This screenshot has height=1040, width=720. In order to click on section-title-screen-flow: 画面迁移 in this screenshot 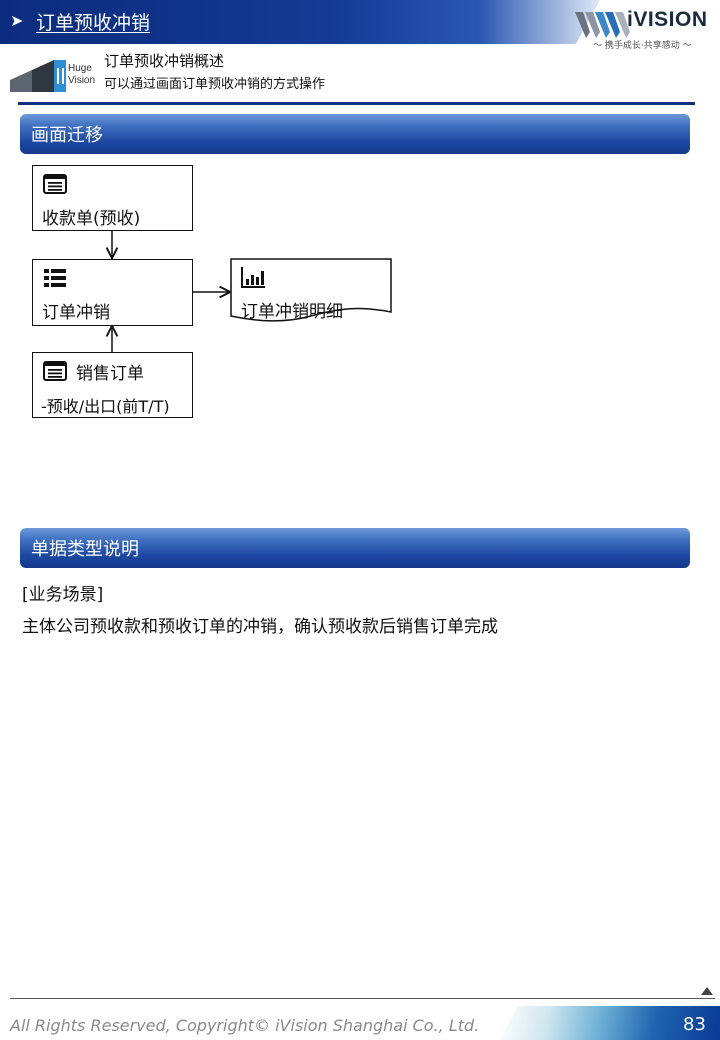, I will do `click(67, 135)`.